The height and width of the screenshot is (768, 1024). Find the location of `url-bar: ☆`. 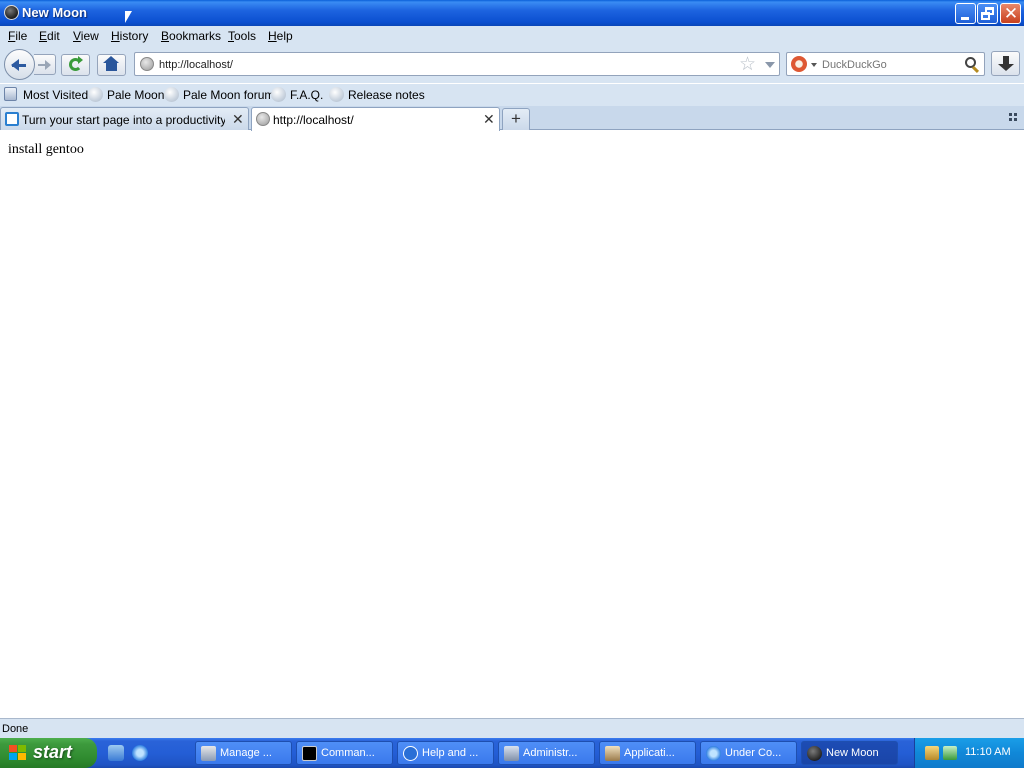

url-bar: ☆ is located at coordinates (457, 64).